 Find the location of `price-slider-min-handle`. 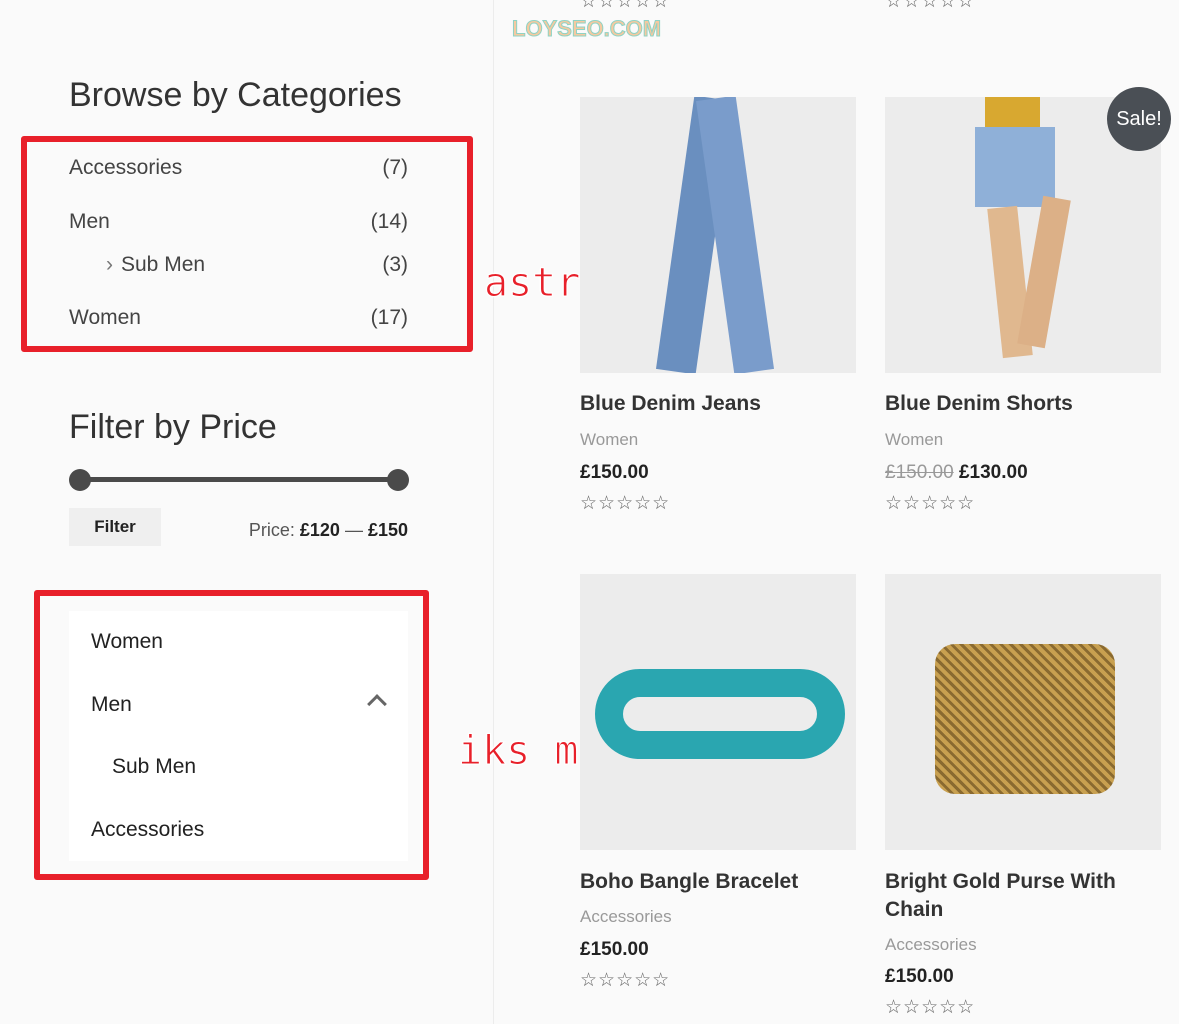

price-slider-min-handle is located at coordinates (80, 480).